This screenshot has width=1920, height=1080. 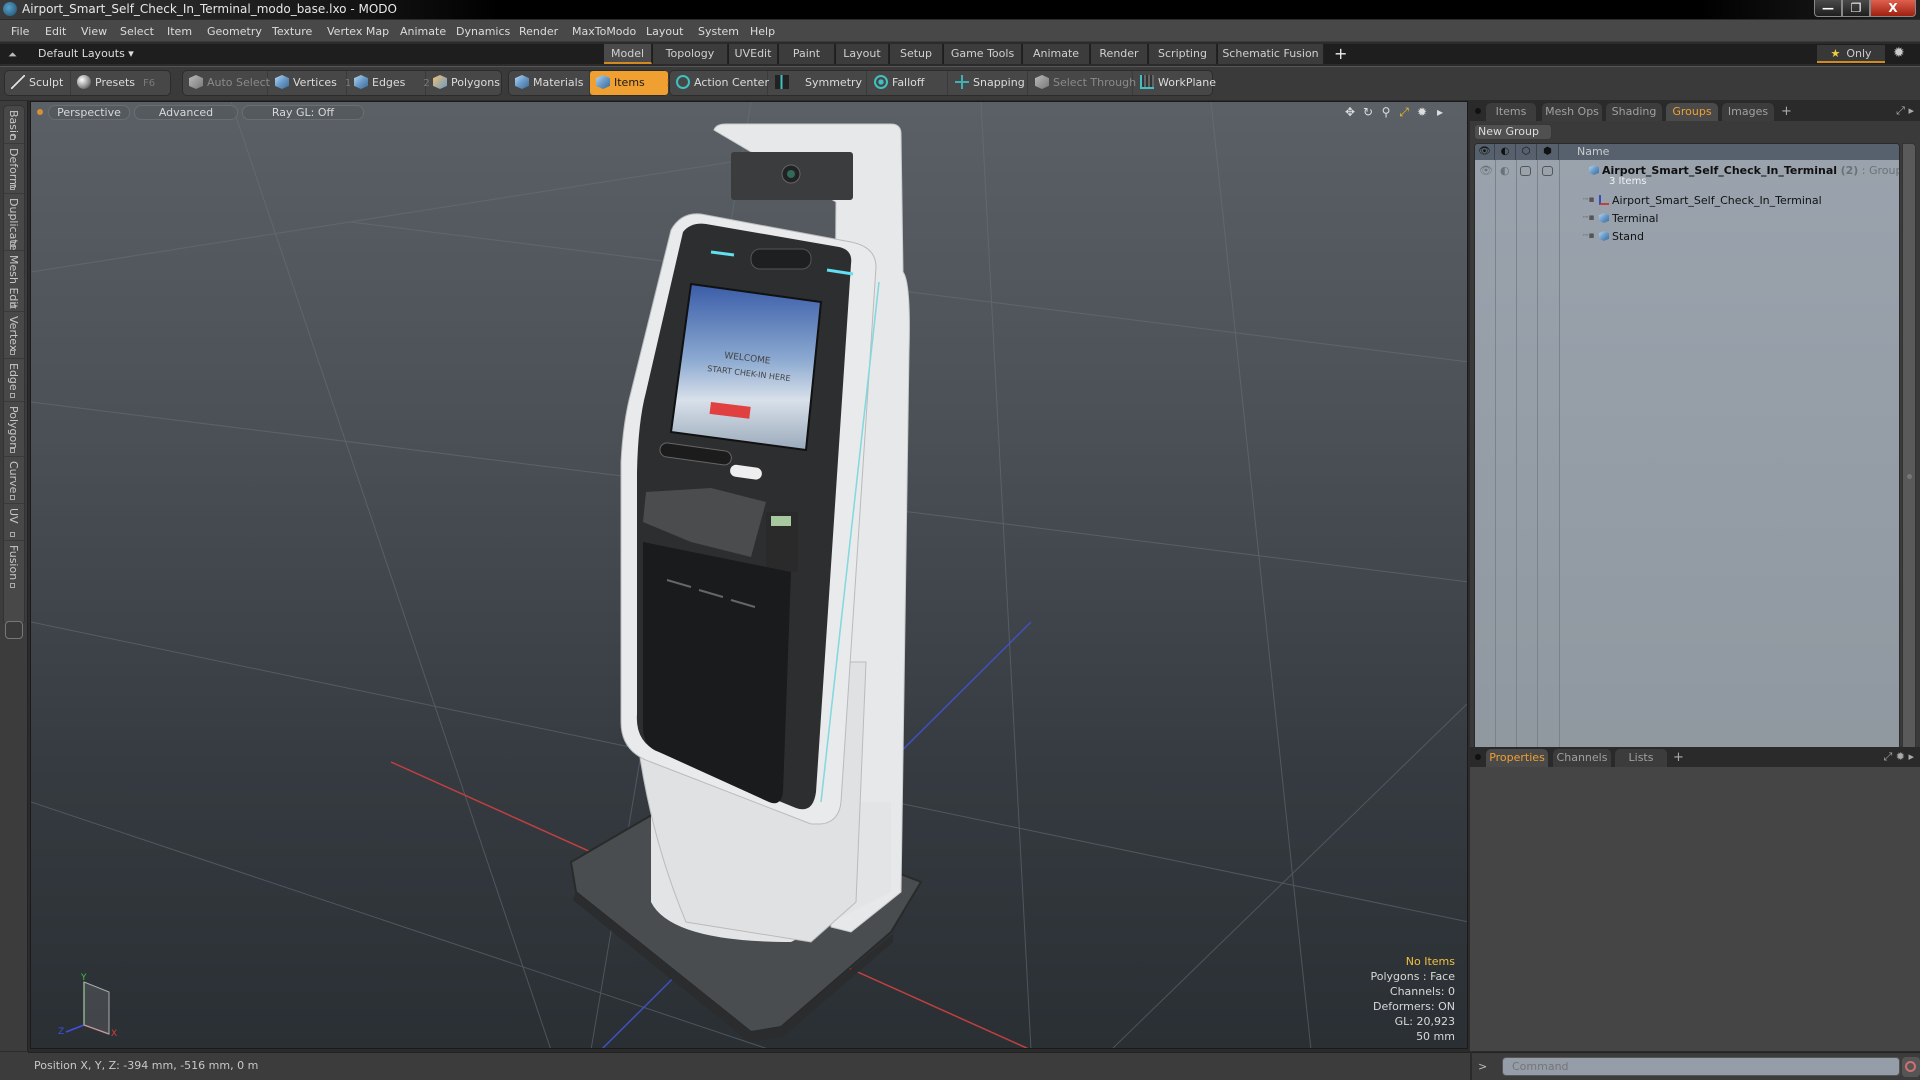 I want to click on lock-column-icon: ⬡, so click(x=1526, y=152).